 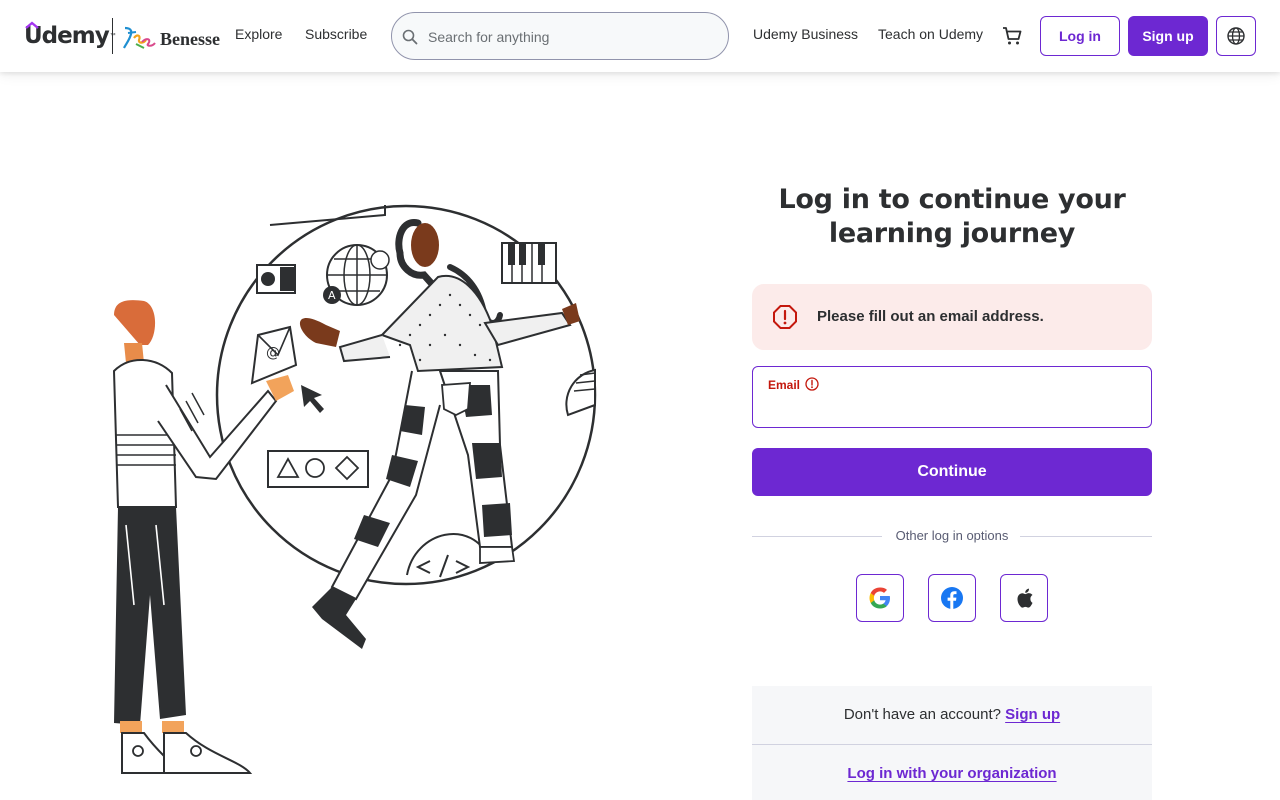 I want to click on signup-button: Sign up, so click(x=1168, y=36).